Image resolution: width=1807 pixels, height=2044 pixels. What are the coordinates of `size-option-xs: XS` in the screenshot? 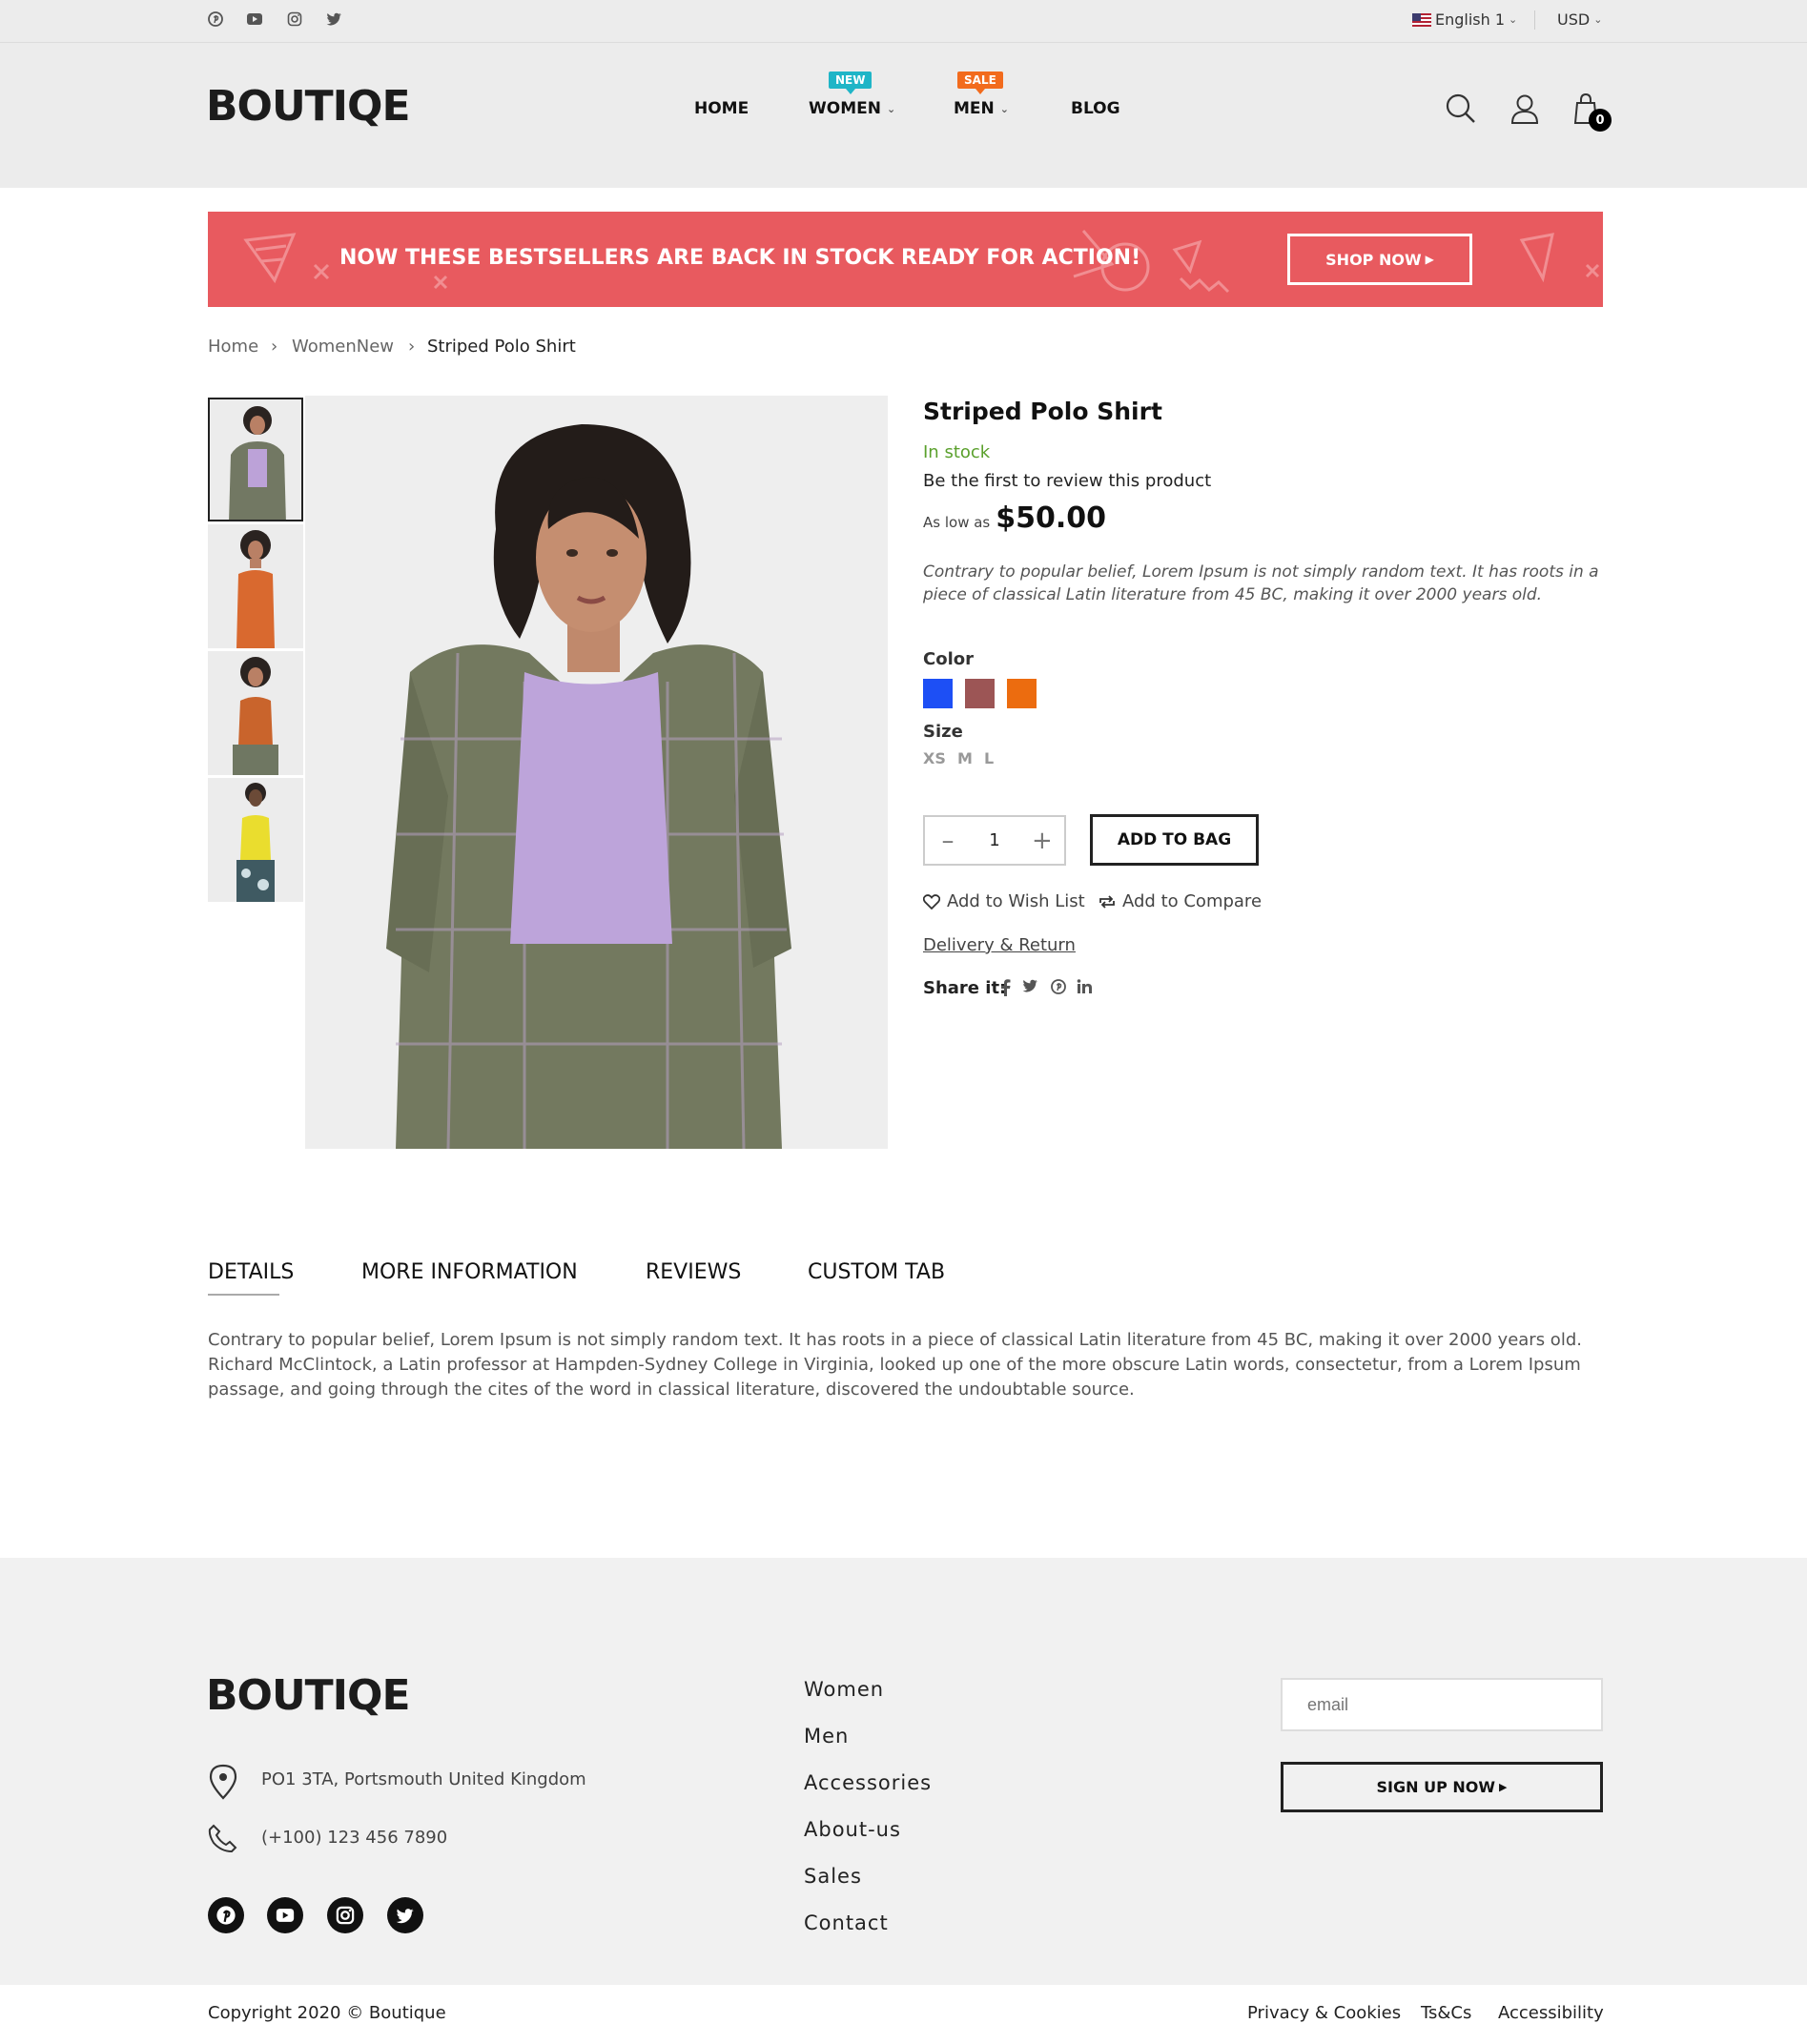 It's located at (934, 758).